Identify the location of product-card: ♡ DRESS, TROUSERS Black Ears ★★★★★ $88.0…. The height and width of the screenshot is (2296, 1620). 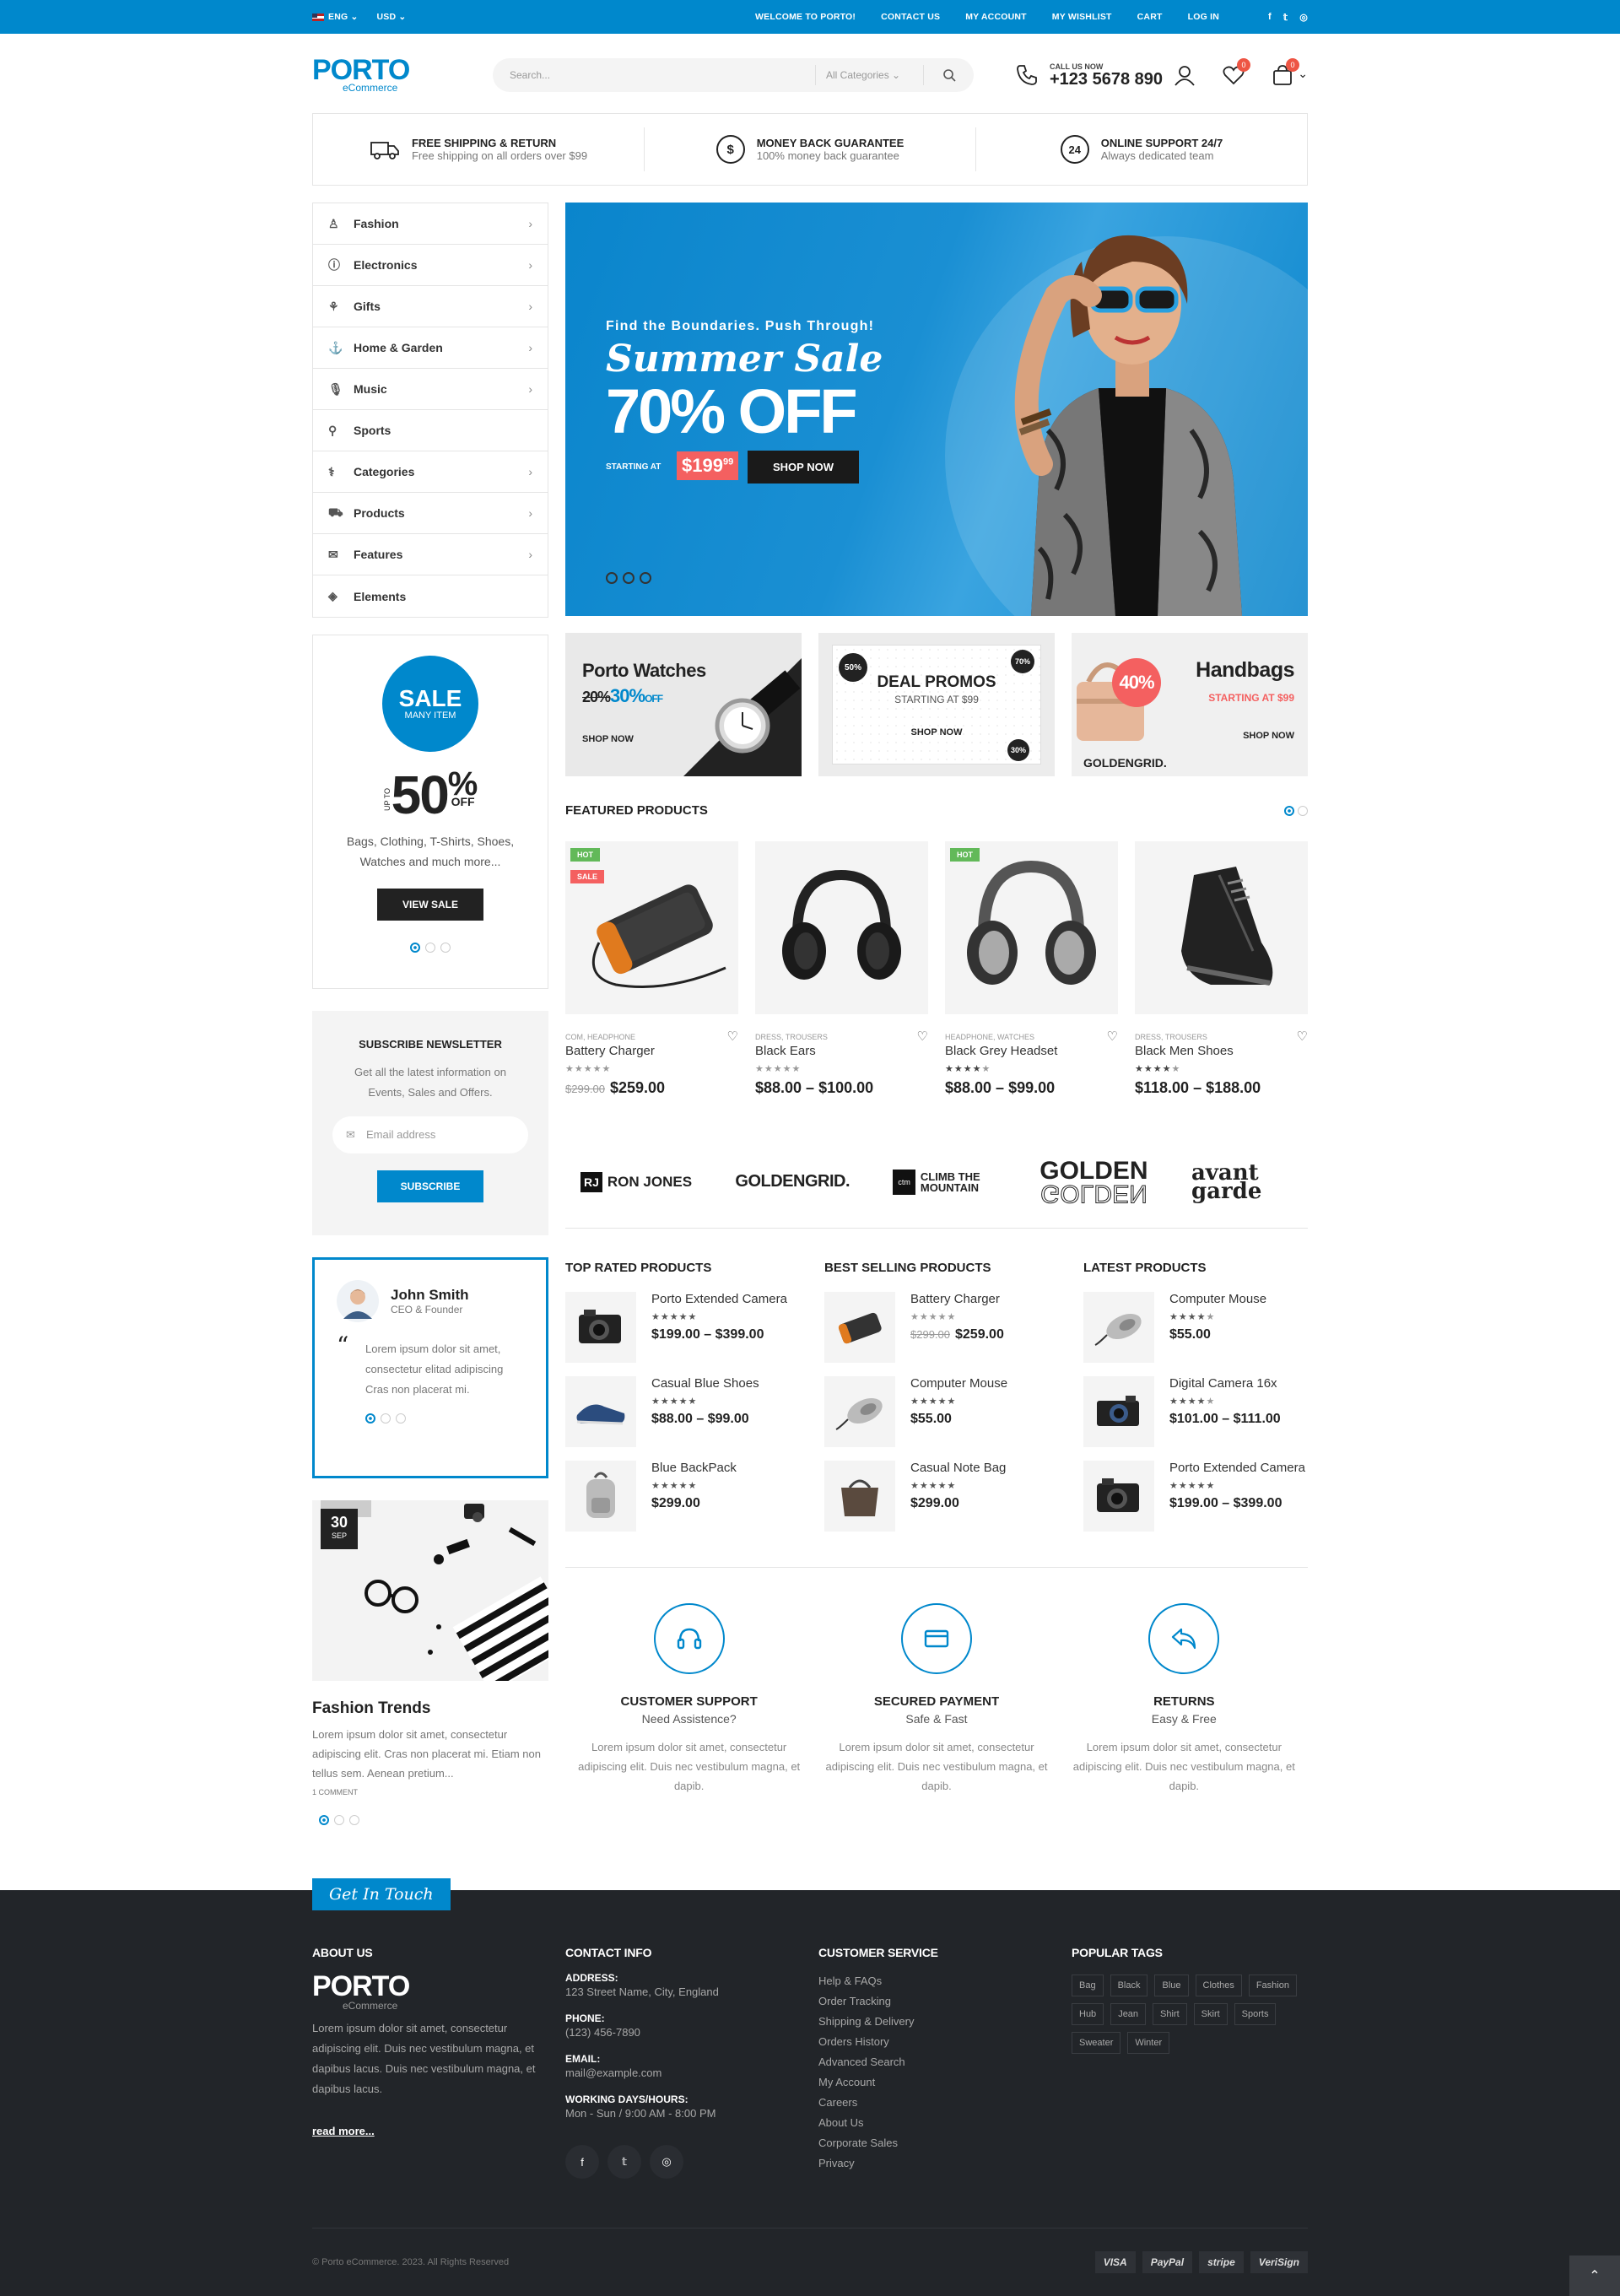
(841, 969).